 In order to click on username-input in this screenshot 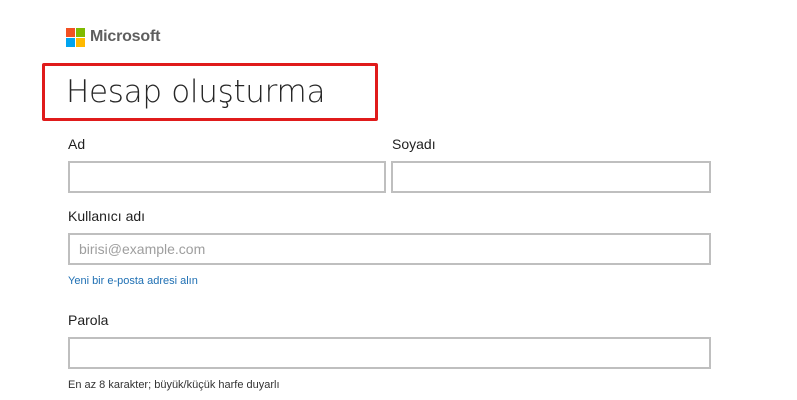, I will do `click(389, 249)`.